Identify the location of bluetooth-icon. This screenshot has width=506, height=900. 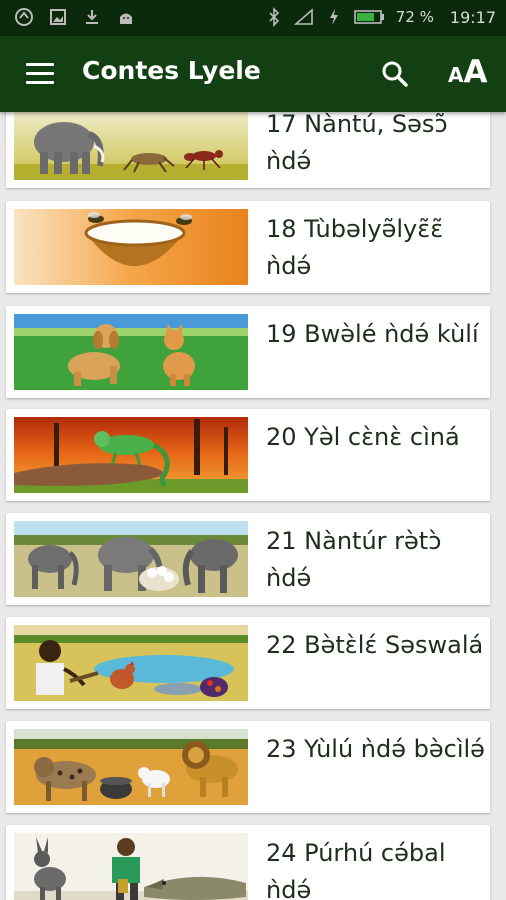
(274, 17).